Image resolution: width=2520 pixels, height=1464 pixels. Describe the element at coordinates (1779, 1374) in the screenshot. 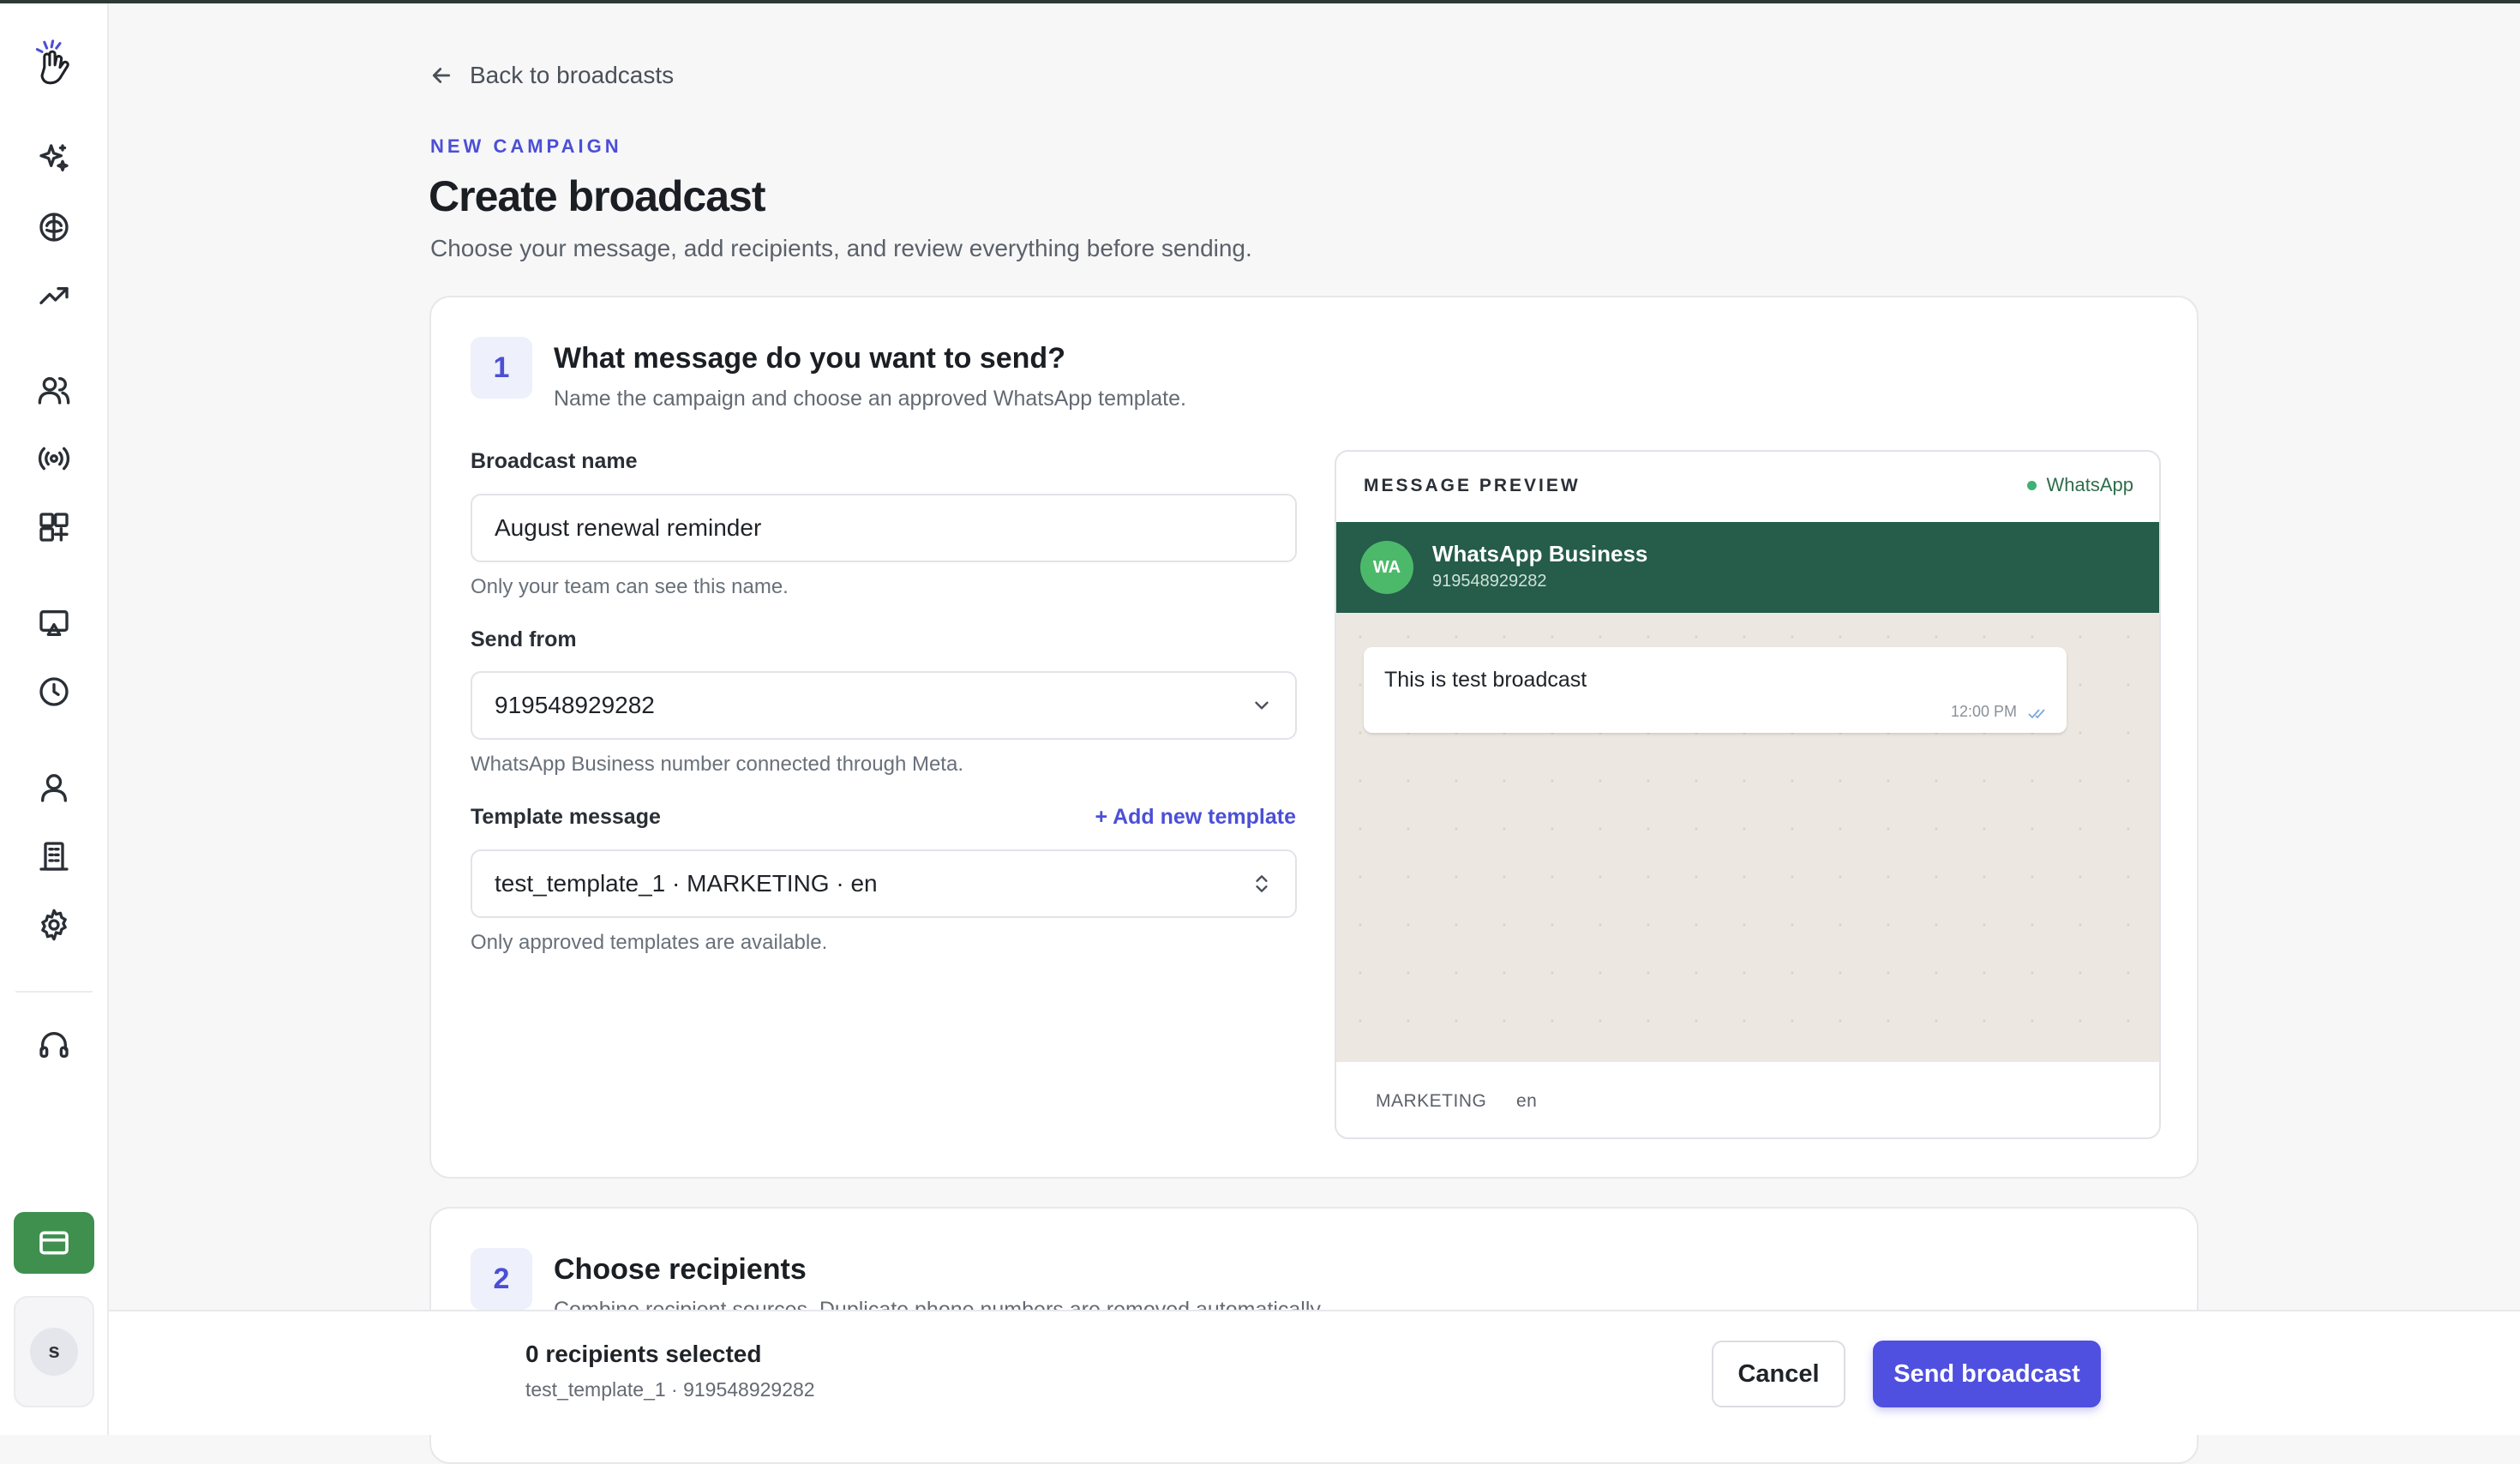

I see `cancel-button: Cancel` at that location.